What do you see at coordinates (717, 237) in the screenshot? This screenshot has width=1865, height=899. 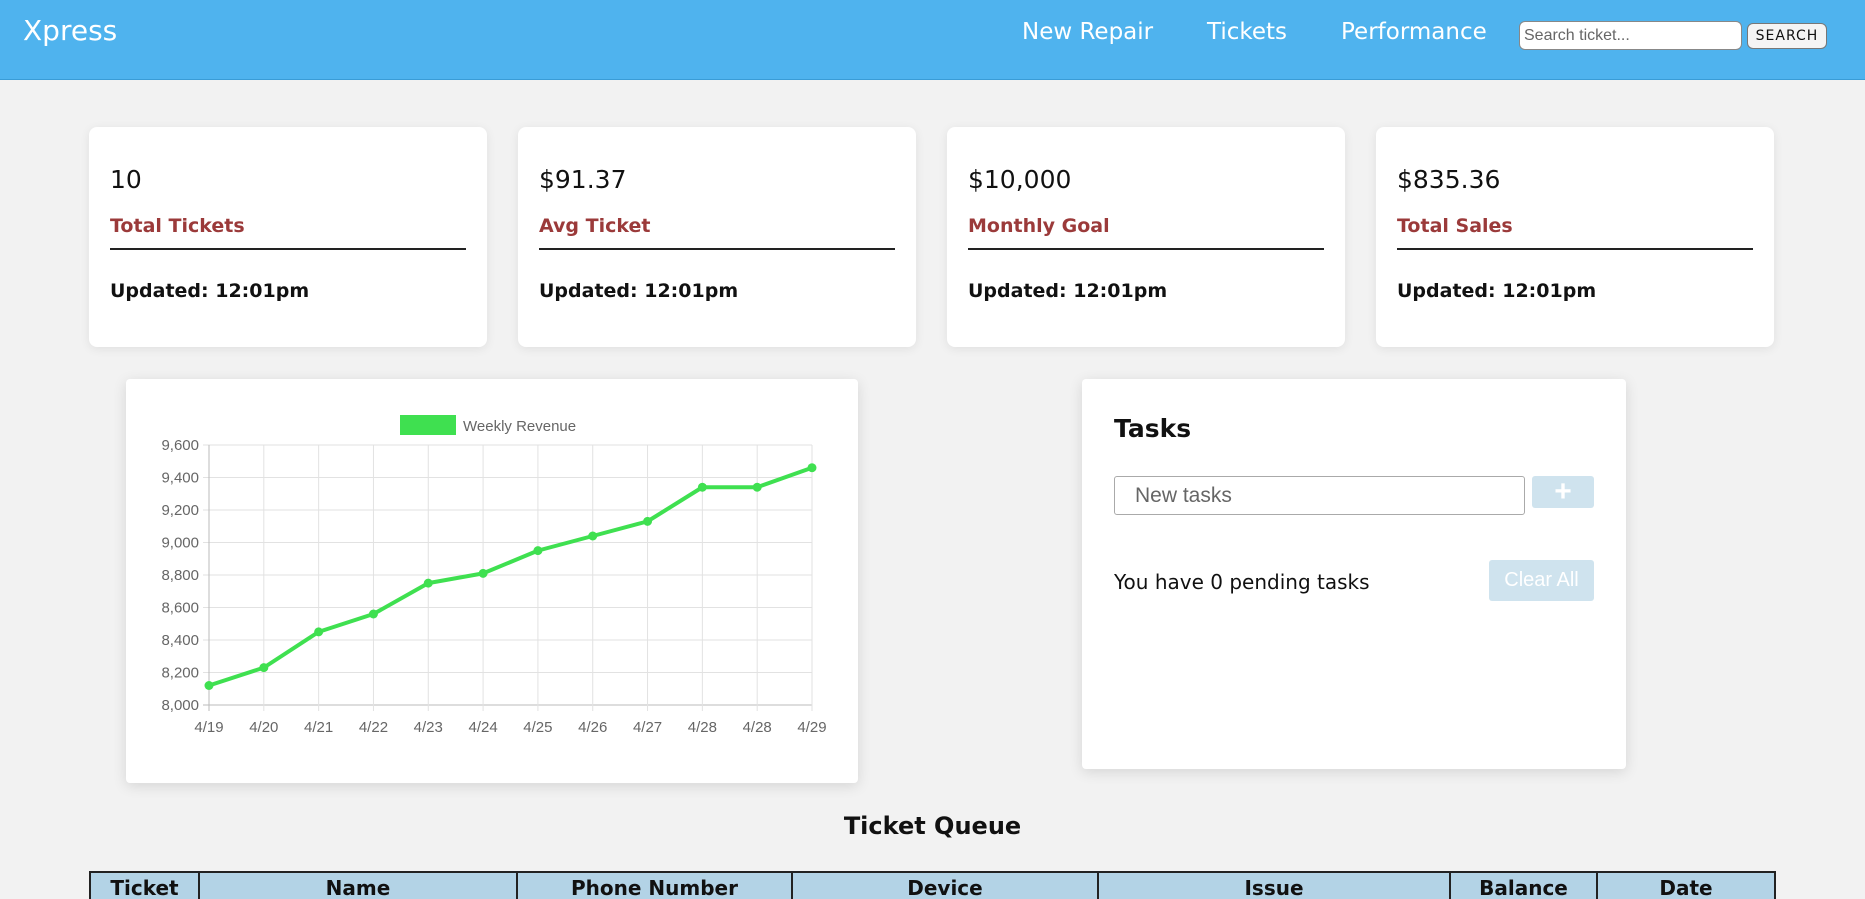 I see `stat-card-avg-ticket: $91.37 Avg Ticket Updated: 12:01pm` at bounding box center [717, 237].